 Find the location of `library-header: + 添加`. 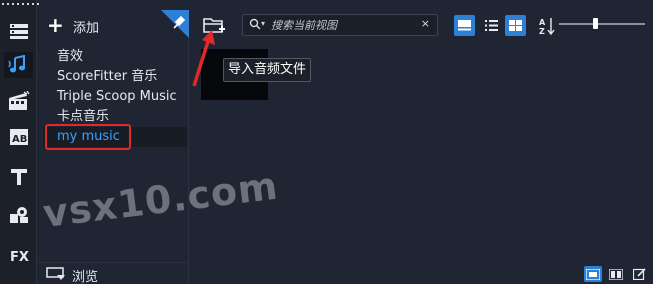

library-header: + 添加 is located at coordinates (113, 25).